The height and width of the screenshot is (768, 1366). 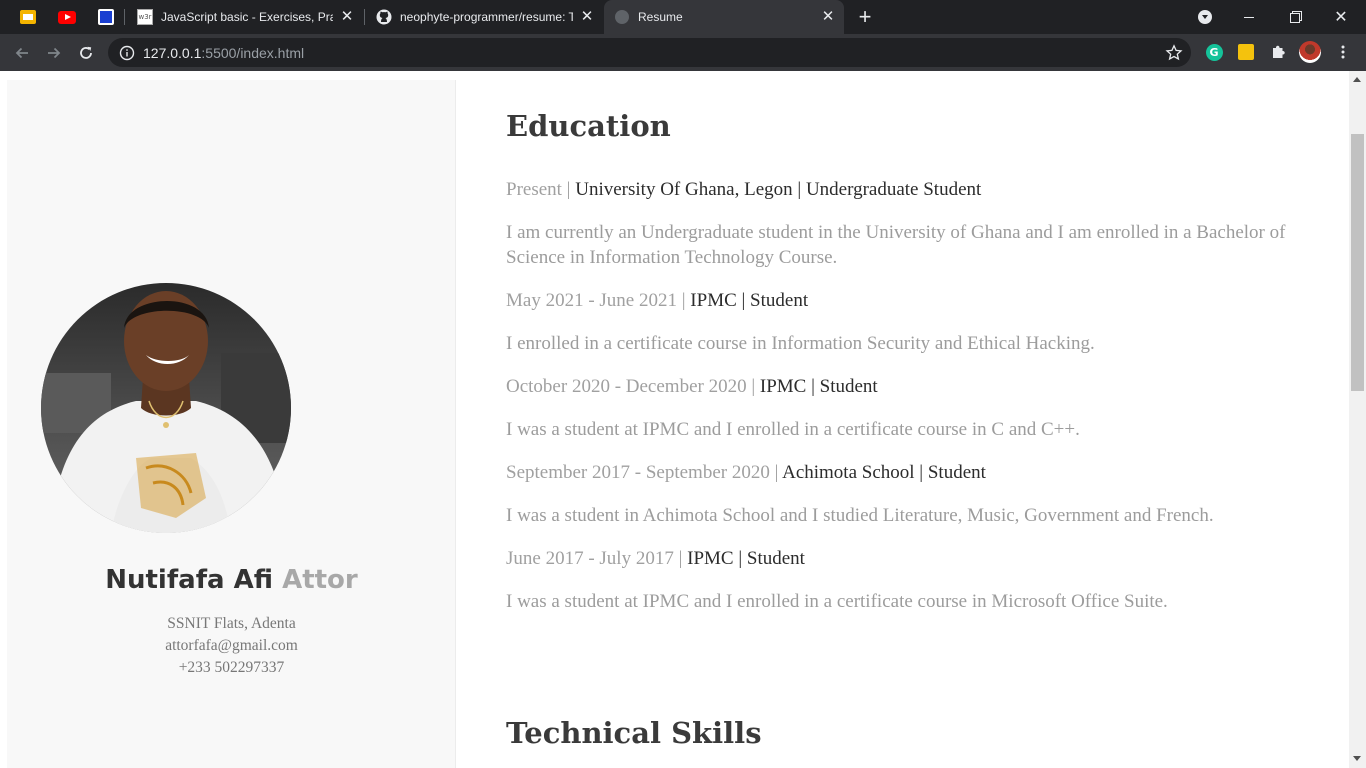 I want to click on extensions-button, so click(x=1278, y=52).